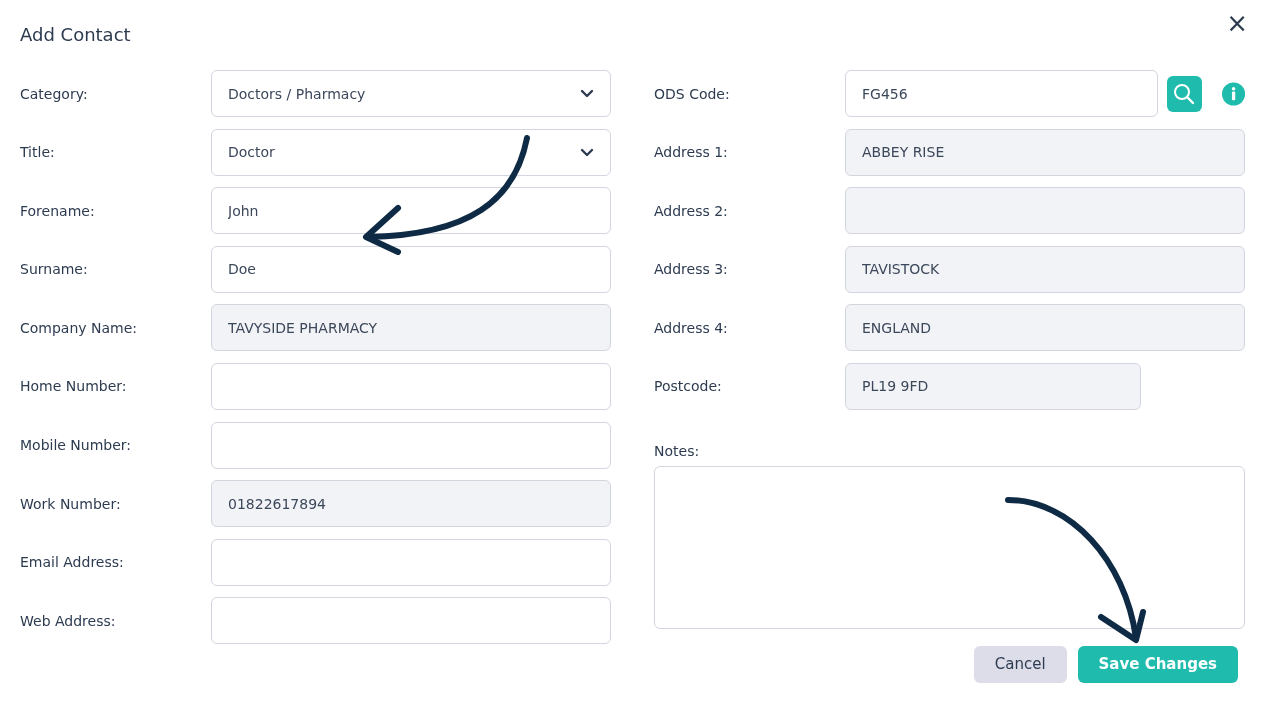 This screenshot has width=1266, height=719. I want to click on cancel-button: Cancel, so click(1020, 664).